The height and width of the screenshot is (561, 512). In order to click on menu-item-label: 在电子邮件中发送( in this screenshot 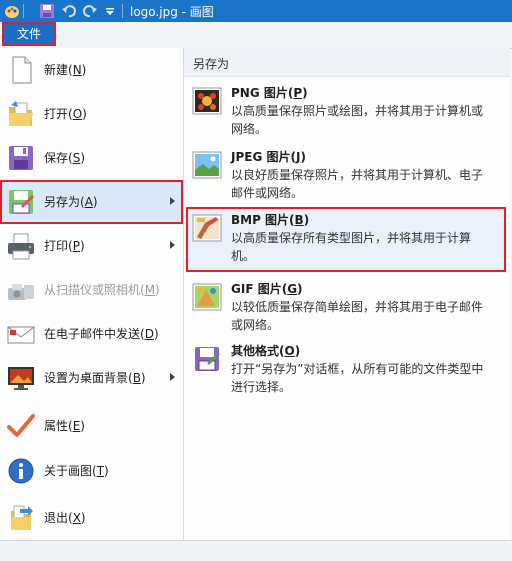, I will do `click(94, 334)`.